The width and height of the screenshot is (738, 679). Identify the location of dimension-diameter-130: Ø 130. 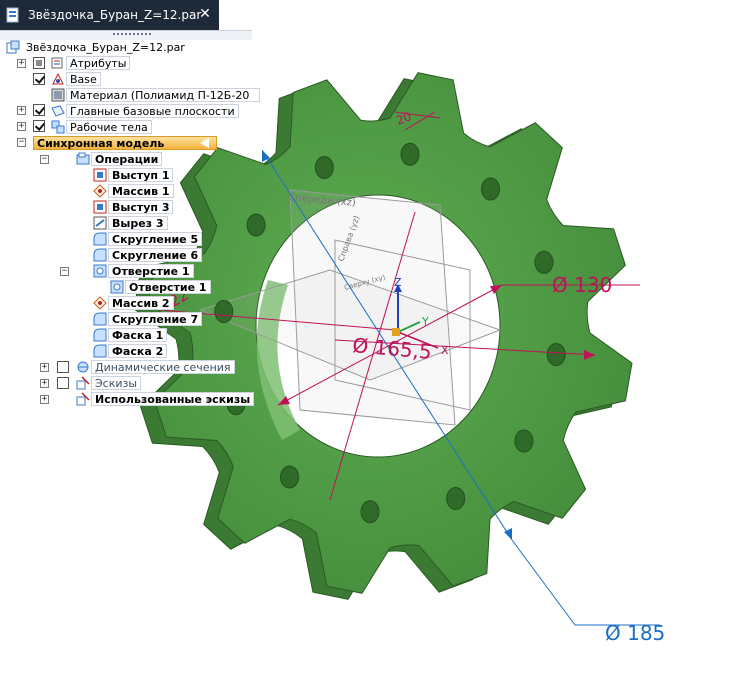
(582, 285).